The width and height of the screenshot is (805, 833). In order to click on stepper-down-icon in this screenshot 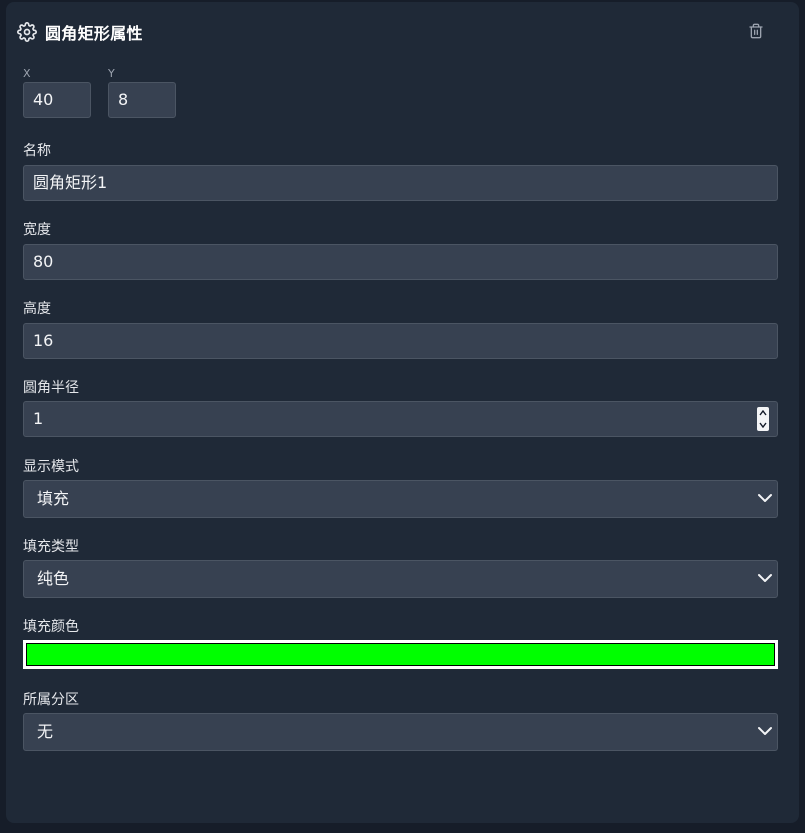, I will do `click(763, 425)`.